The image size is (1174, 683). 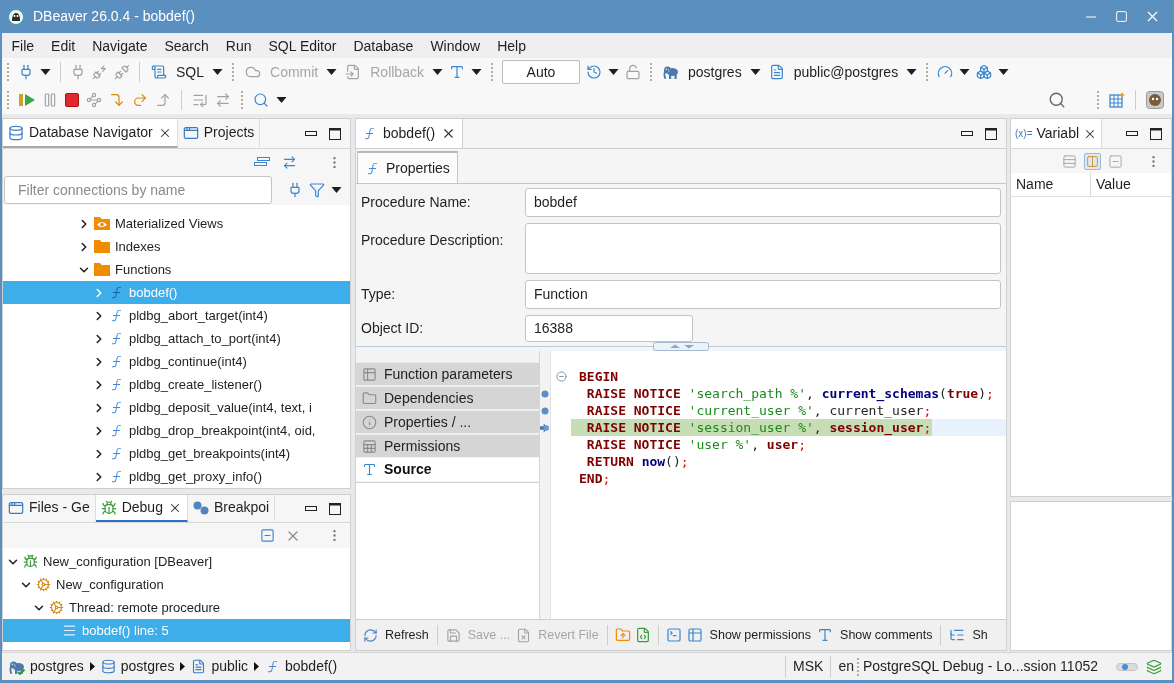 What do you see at coordinates (219, 666) in the screenshot?
I see `breadcrumb-item: public` at bounding box center [219, 666].